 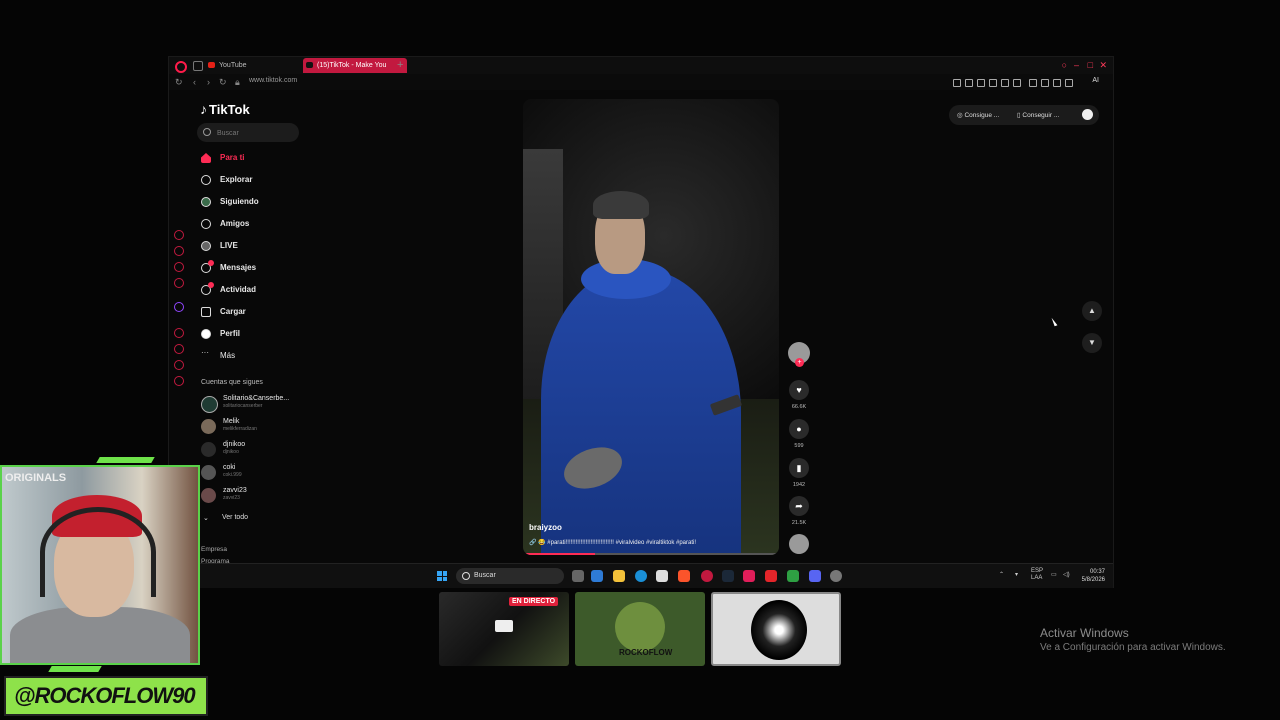 I want to click on save-count: 1942, so click(x=799, y=485).